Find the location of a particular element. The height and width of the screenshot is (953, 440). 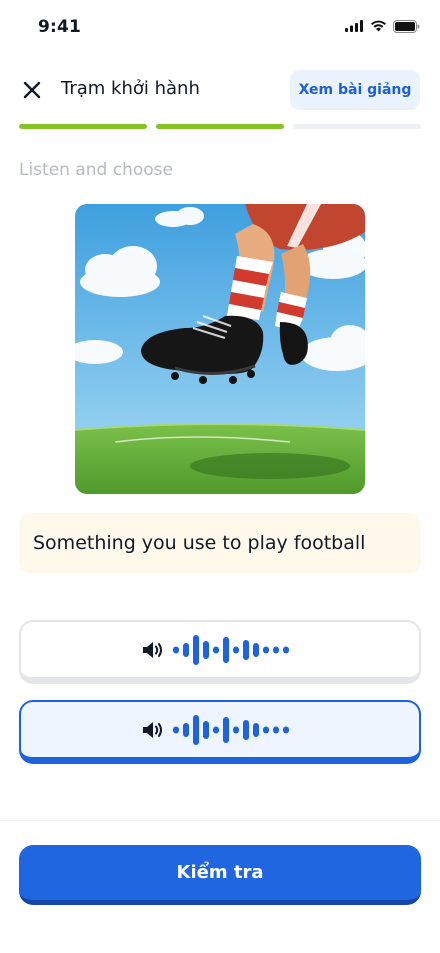

view-lesson-button: Xem bài giảng is located at coordinates (355, 90).